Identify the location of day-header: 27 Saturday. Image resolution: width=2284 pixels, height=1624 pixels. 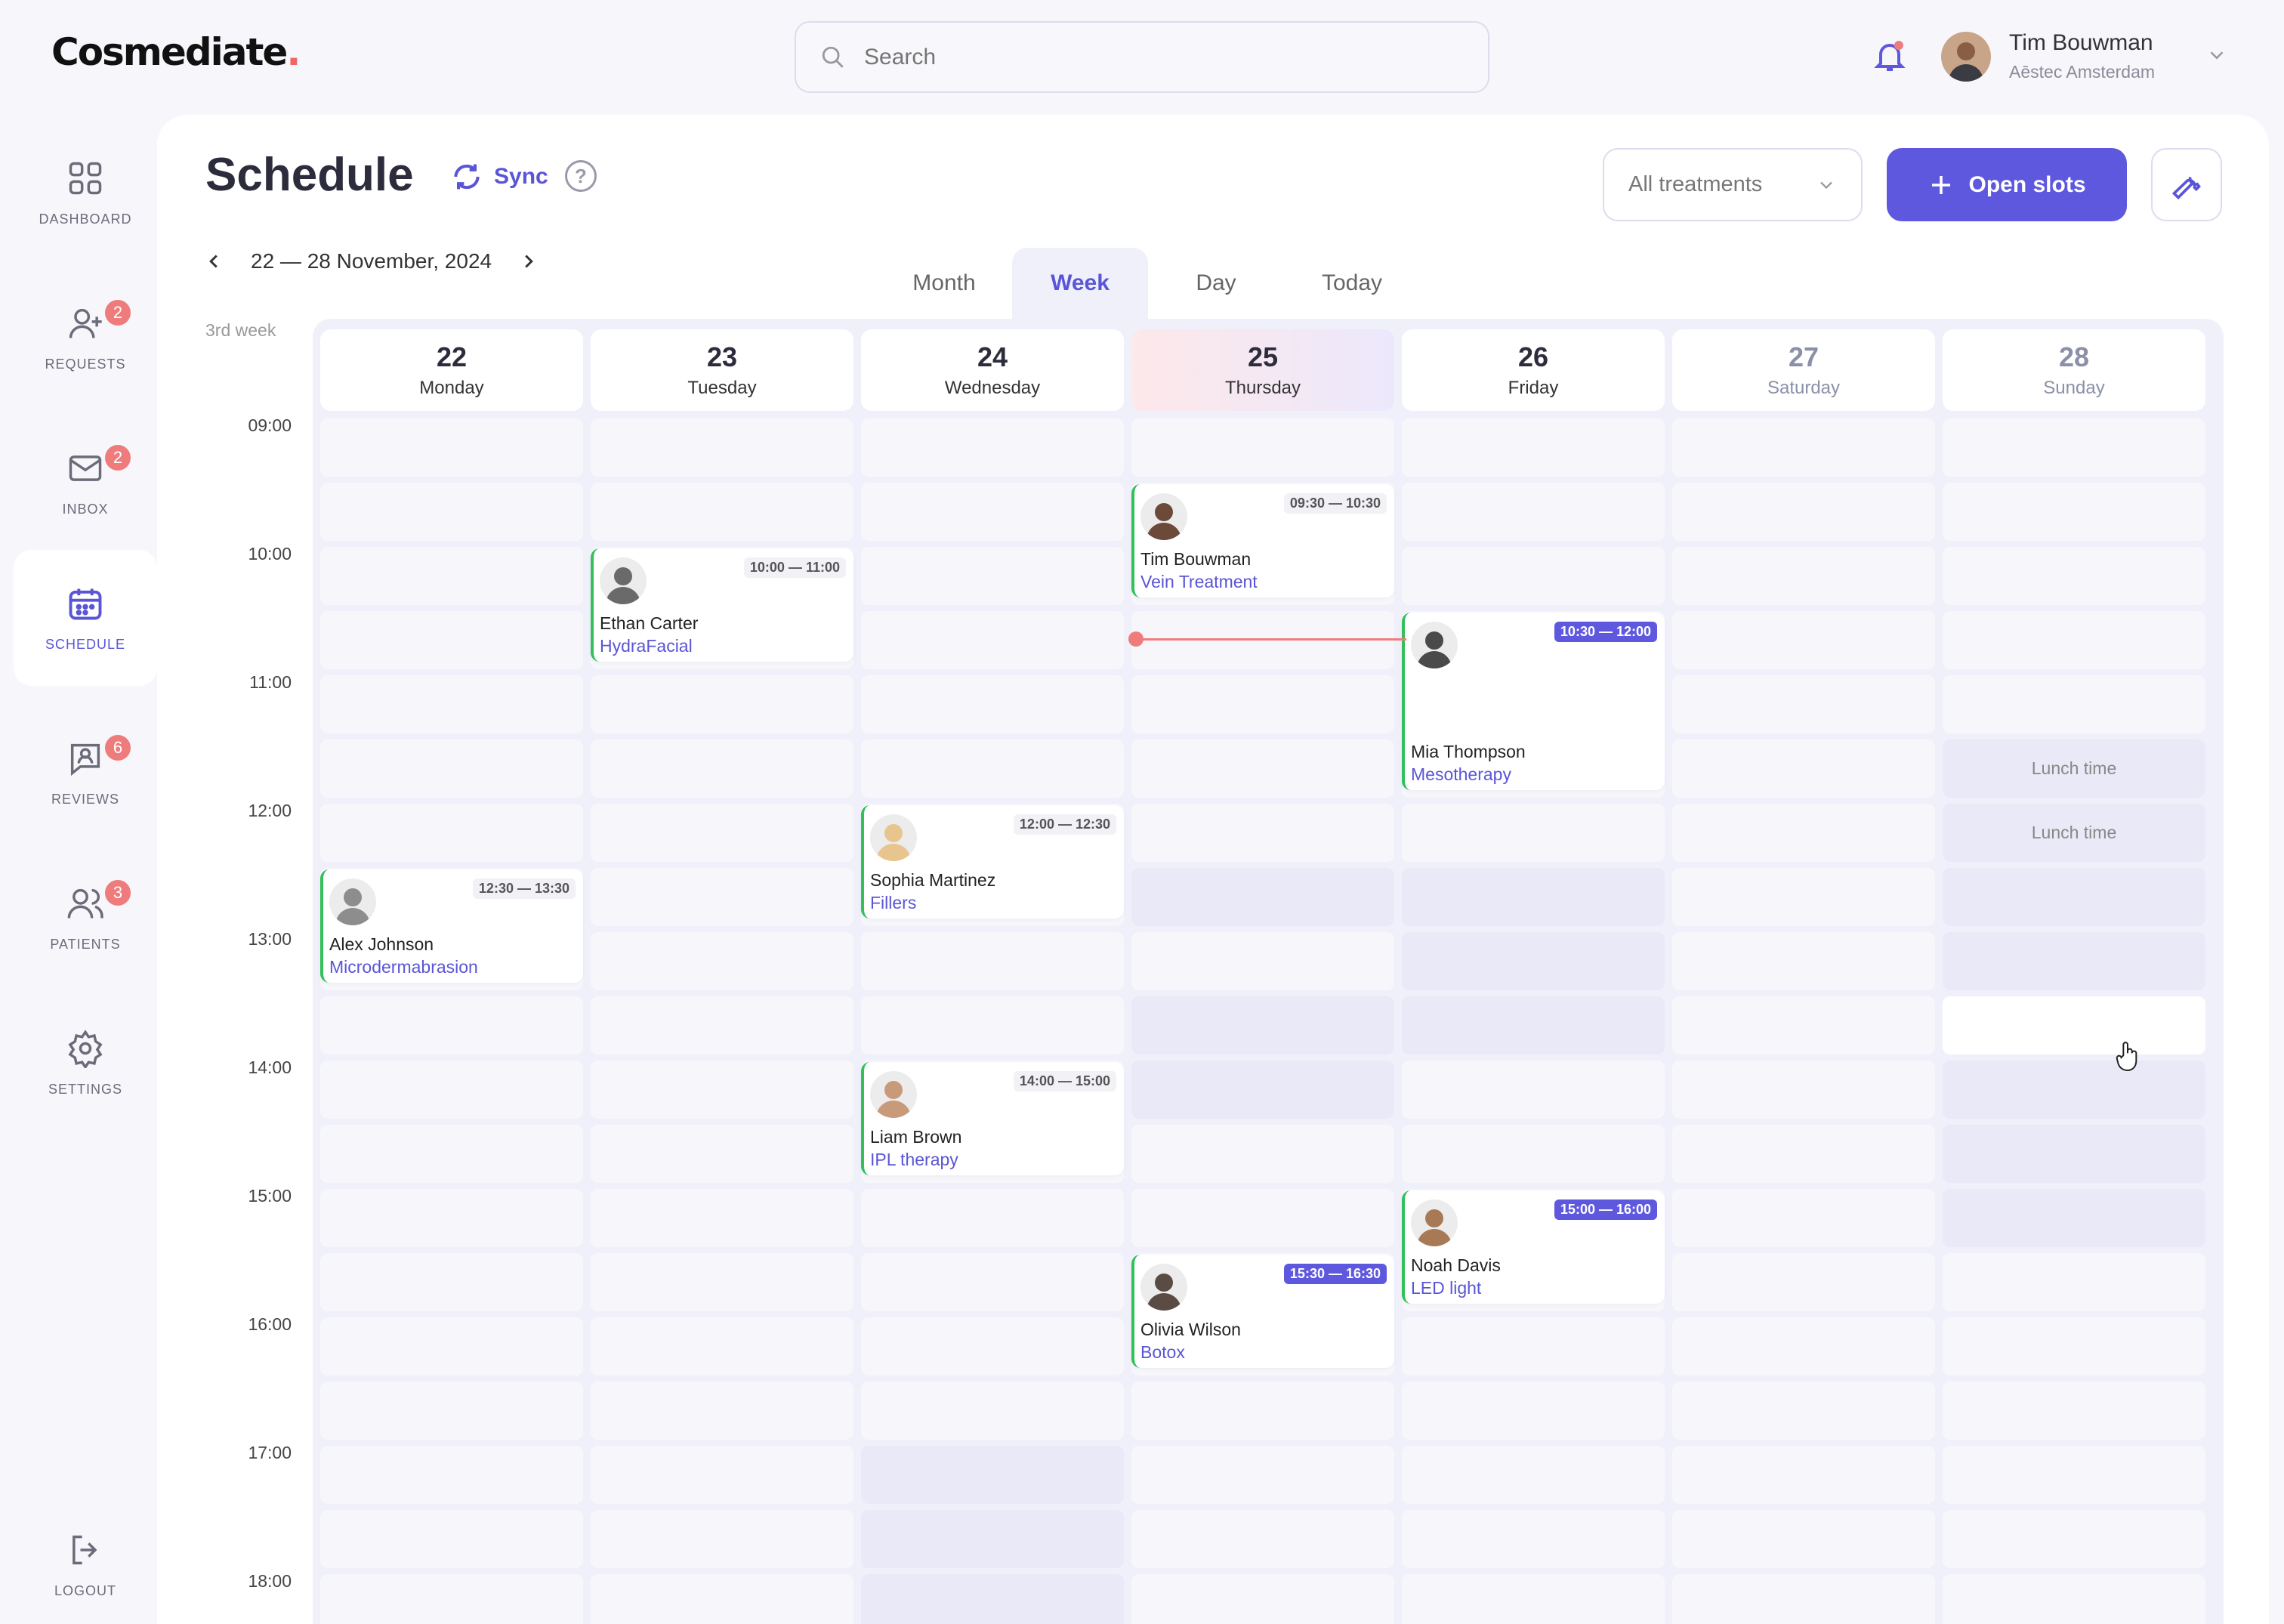
(1803, 370).